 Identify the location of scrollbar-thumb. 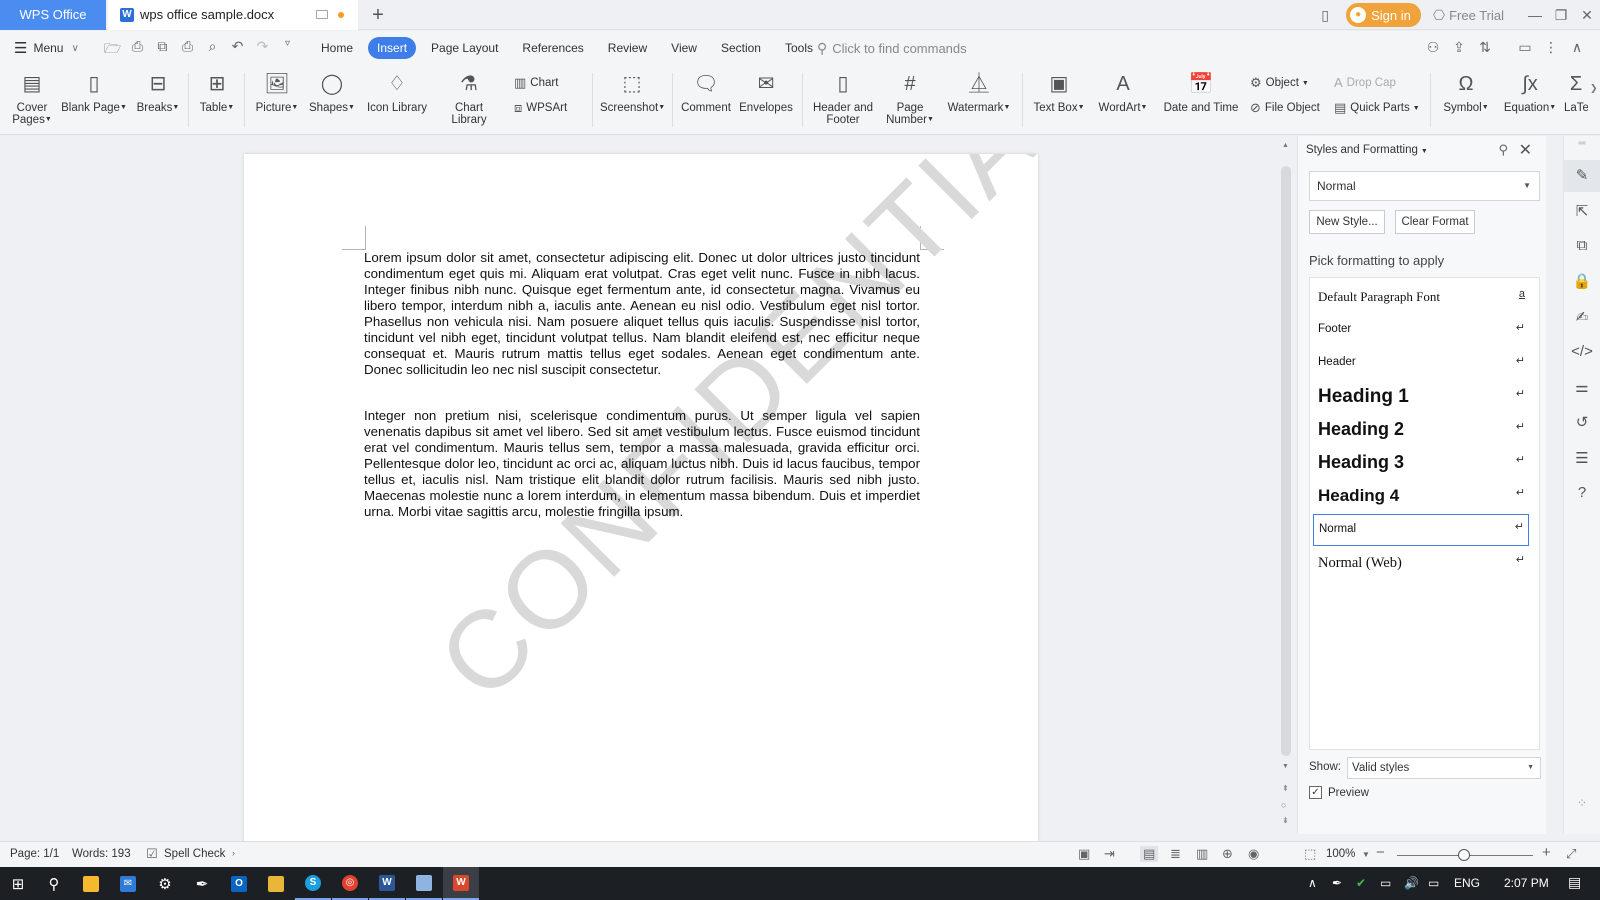
(1286, 461).